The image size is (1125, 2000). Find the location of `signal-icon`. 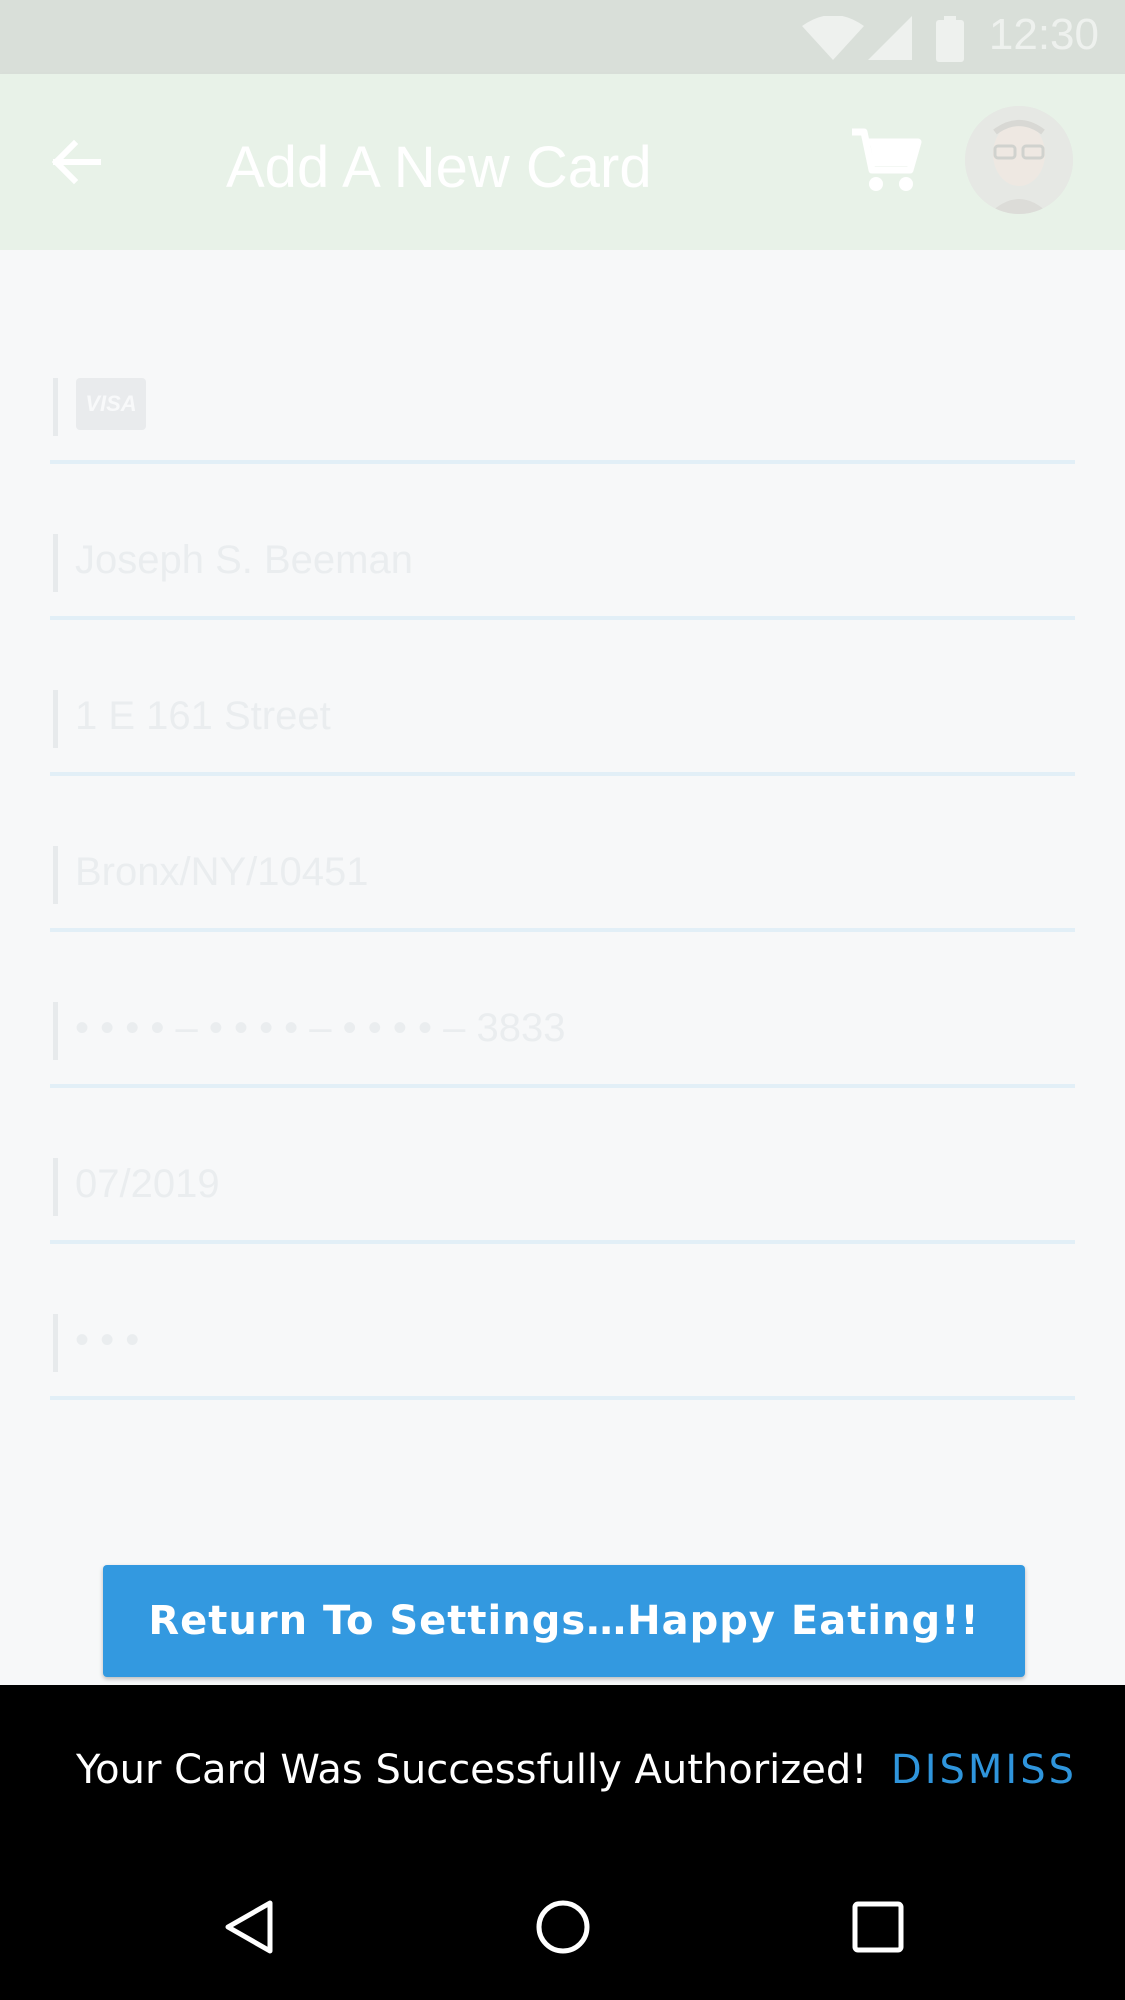

signal-icon is located at coordinates (890, 38).